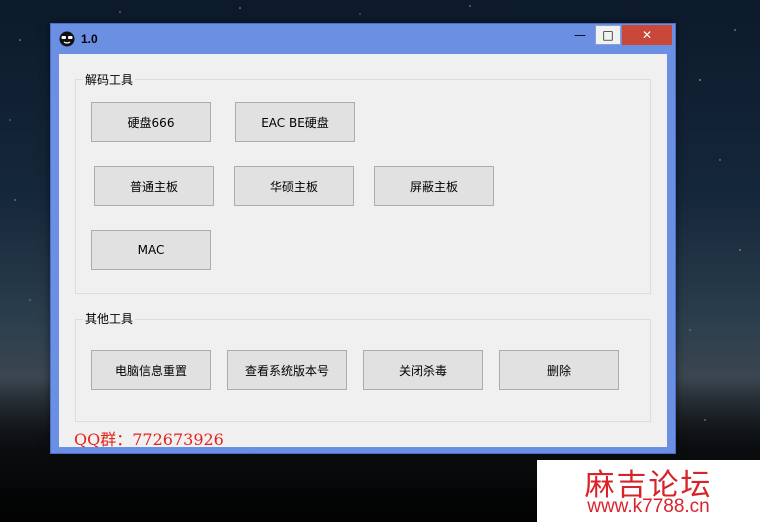 Image resolution: width=760 pixels, height=522 pixels. What do you see at coordinates (151, 250) in the screenshot?
I see `mac-button: MAC` at bounding box center [151, 250].